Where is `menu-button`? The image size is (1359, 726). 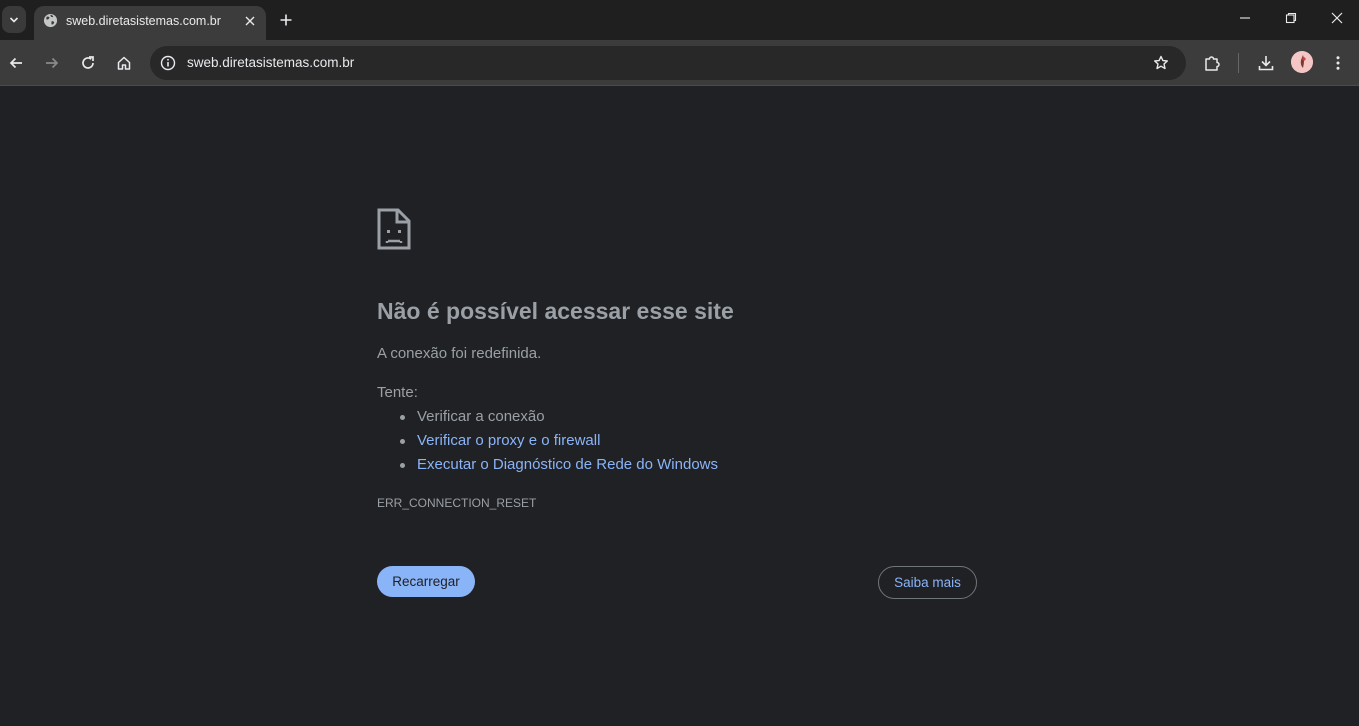 menu-button is located at coordinates (1338, 63).